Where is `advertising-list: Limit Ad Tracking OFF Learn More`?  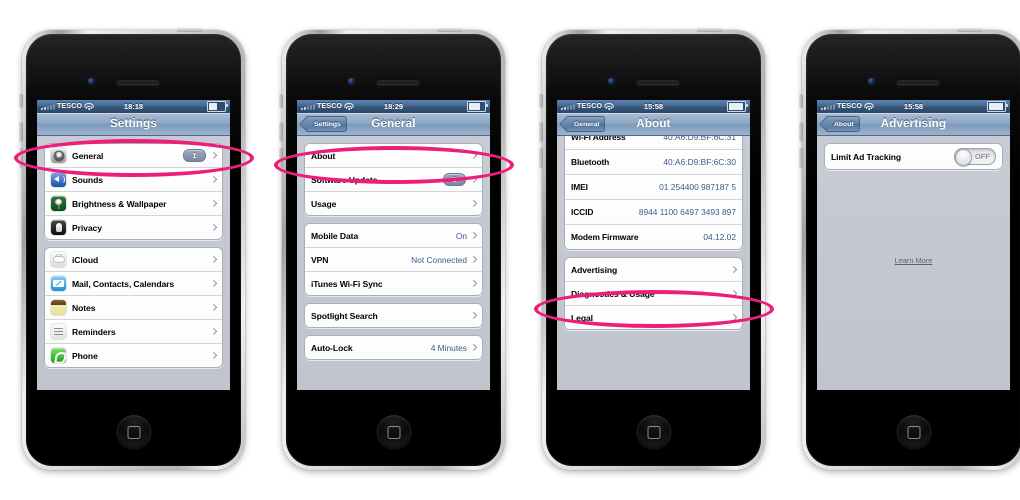
advertising-list: Limit Ad Tracking OFF Learn More is located at coordinates (913, 263).